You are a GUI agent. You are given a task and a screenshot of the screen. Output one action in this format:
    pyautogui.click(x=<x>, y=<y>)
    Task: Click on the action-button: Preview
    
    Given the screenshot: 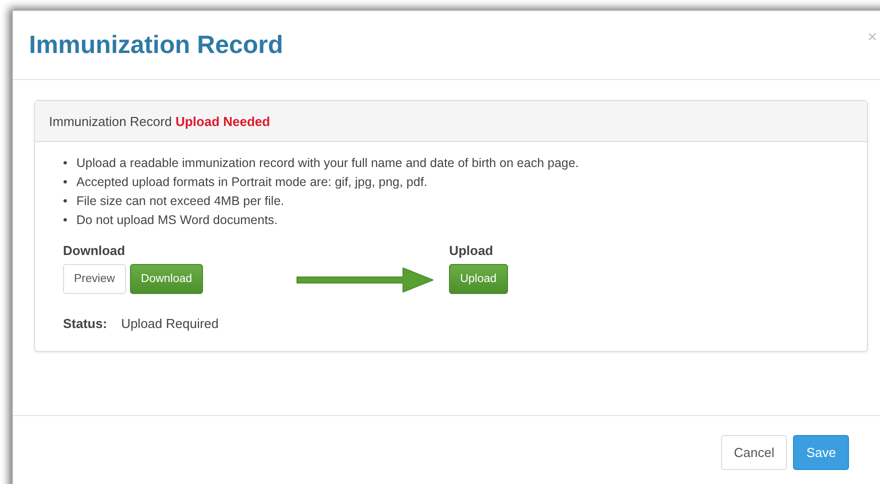 What is the action you would take?
    pyautogui.click(x=94, y=279)
    